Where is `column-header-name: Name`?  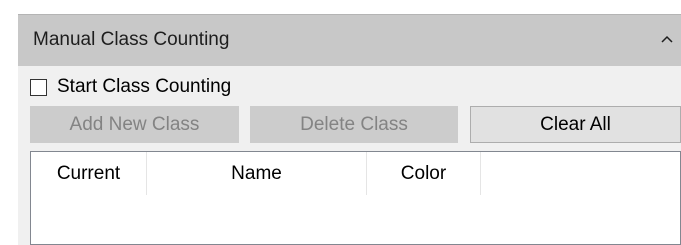 column-header-name: Name is located at coordinates (257, 173).